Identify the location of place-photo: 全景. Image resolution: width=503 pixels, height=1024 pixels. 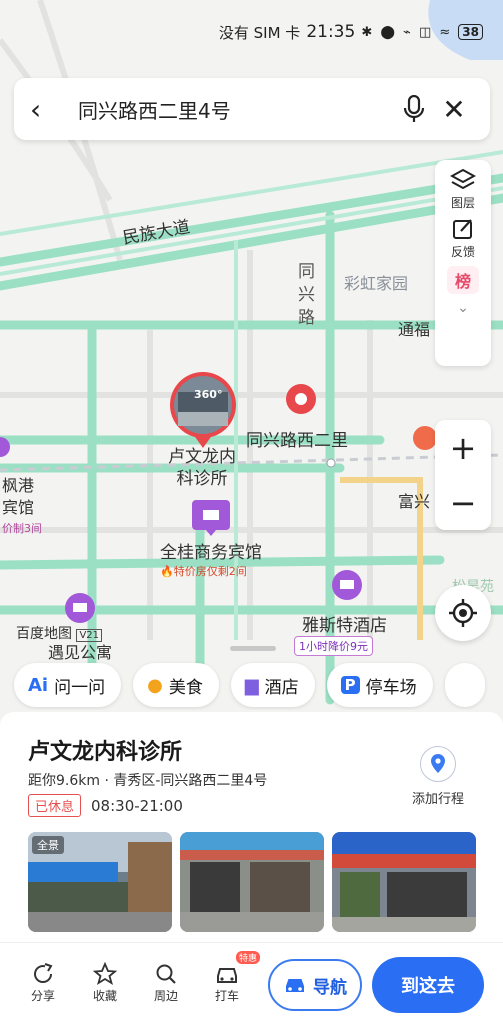
(100, 882).